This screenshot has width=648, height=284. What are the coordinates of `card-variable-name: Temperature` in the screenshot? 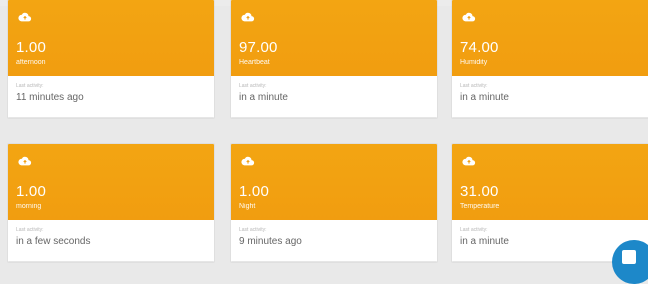 It's located at (480, 206).